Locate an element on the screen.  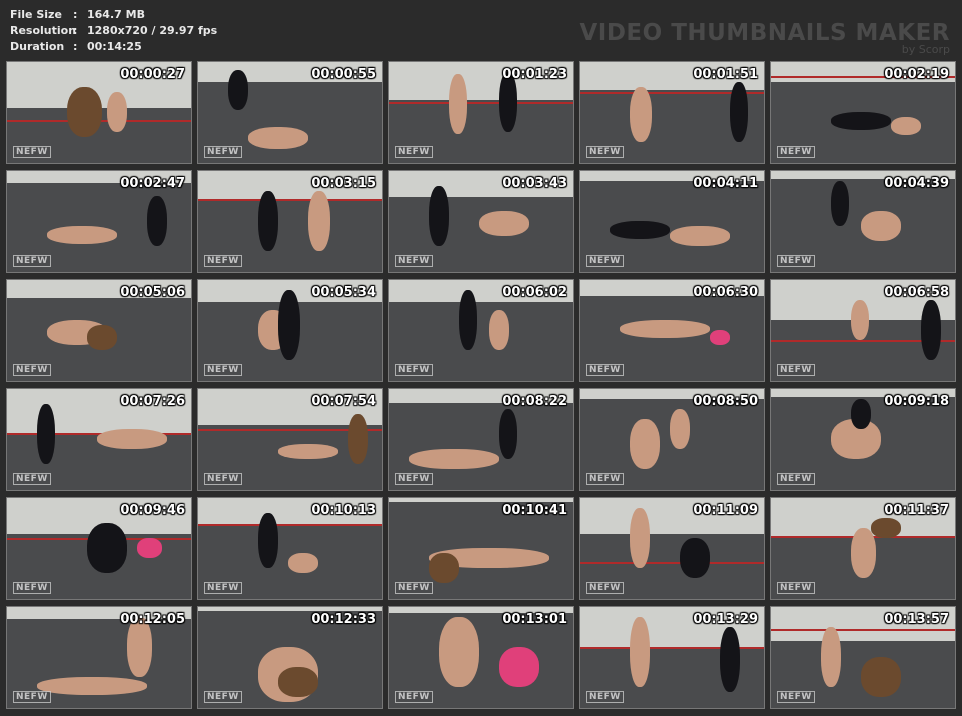
video-thumbnail: 00:13:29 NEFW is located at coordinates (672, 657).